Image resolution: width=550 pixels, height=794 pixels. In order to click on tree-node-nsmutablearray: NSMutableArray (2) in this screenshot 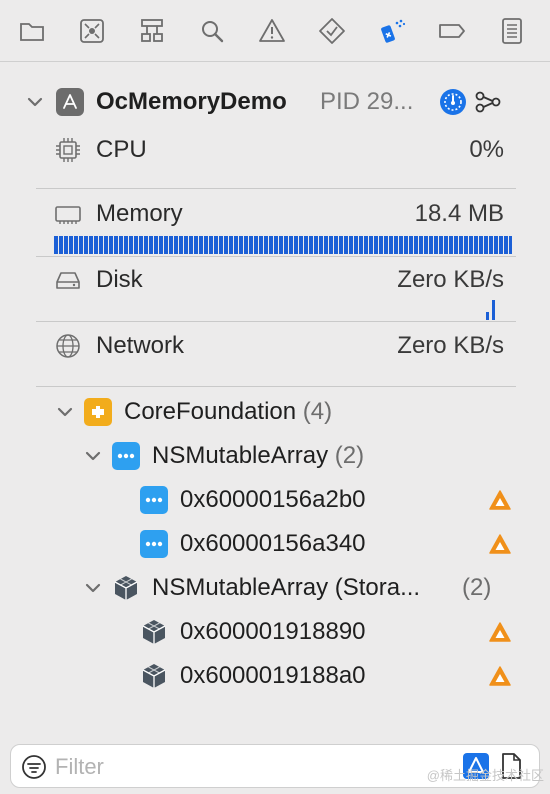, I will do `click(275, 456)`.